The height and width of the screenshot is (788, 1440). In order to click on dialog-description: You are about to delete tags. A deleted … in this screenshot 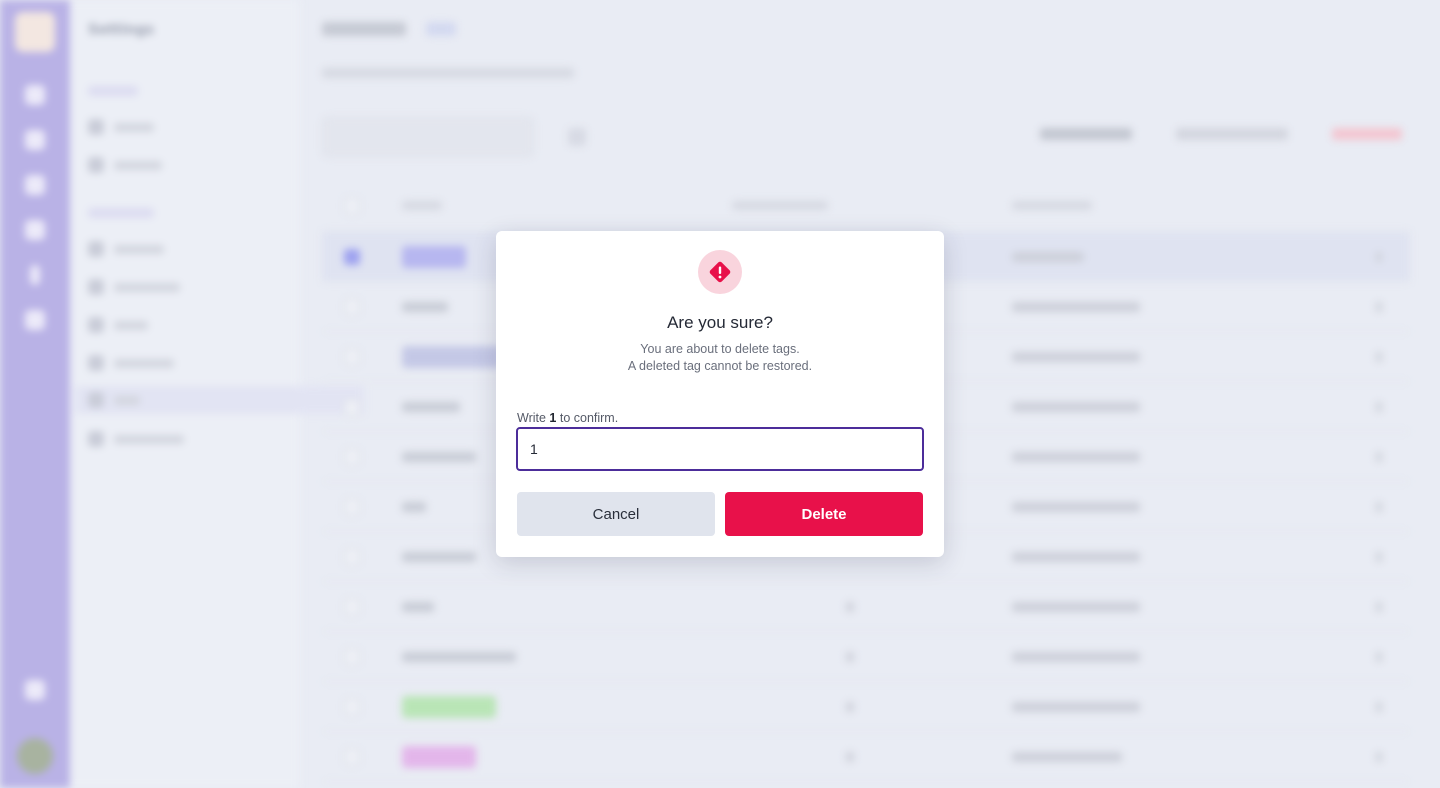, I will do `click(720, 358)`.